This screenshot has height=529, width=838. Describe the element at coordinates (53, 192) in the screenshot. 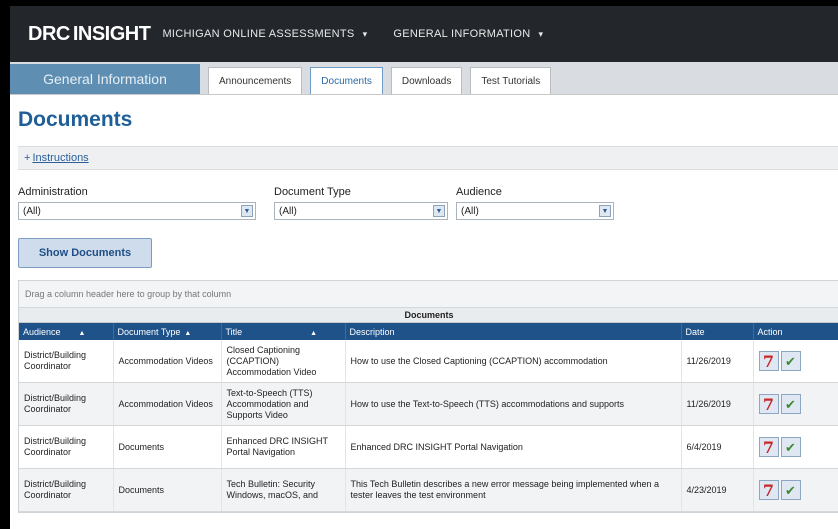

I see `administration-label: Administration` at that location.